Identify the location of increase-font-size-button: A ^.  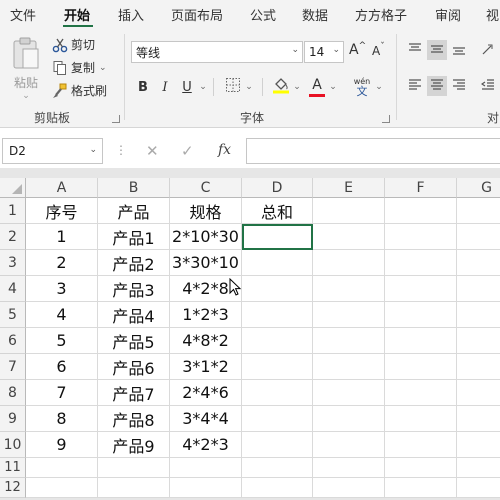
(357, 49).